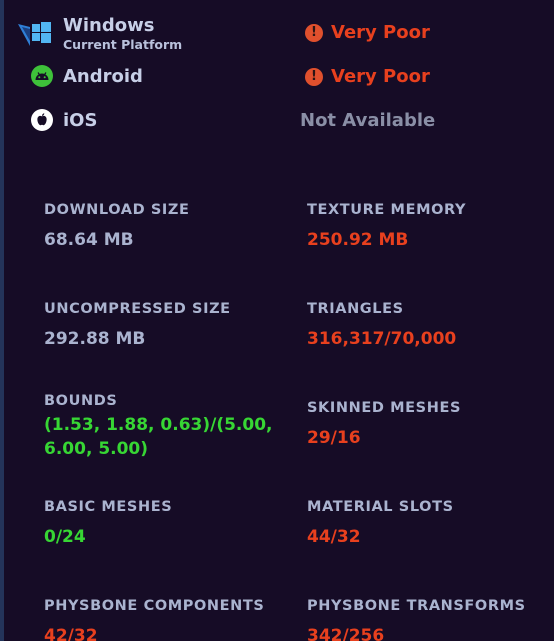 The image size is (554, 641). Describe the element at coordinates (384, 408) in the screenshot. I see `stat-label: SKINNED MESHES` at that location.